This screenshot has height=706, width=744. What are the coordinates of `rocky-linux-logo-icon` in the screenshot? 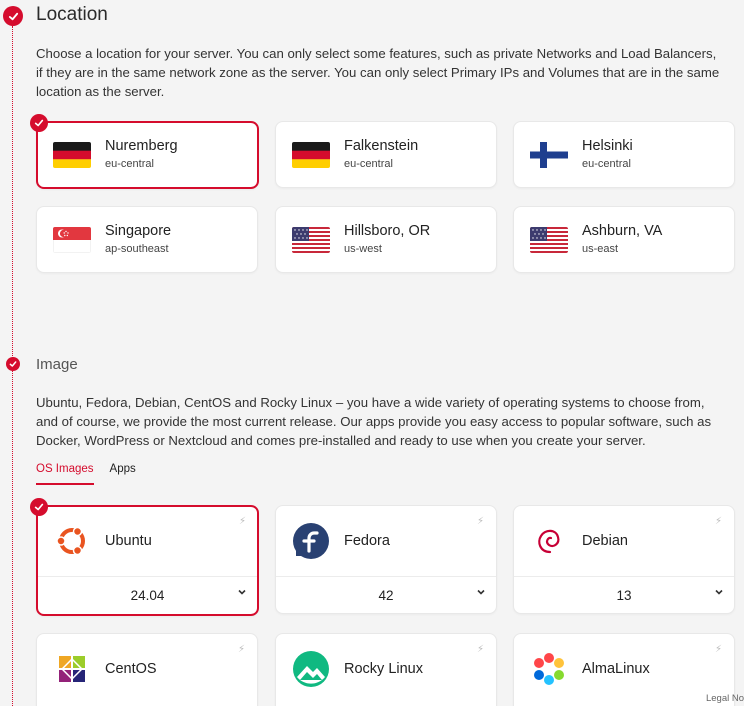 It's located at (311, 669).